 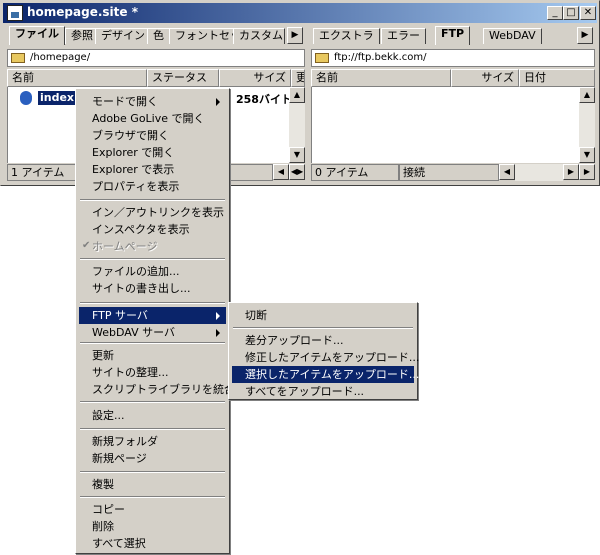 I want to click on menu-item: イン／アウトリンクを表示, so click(x=152, y=212).